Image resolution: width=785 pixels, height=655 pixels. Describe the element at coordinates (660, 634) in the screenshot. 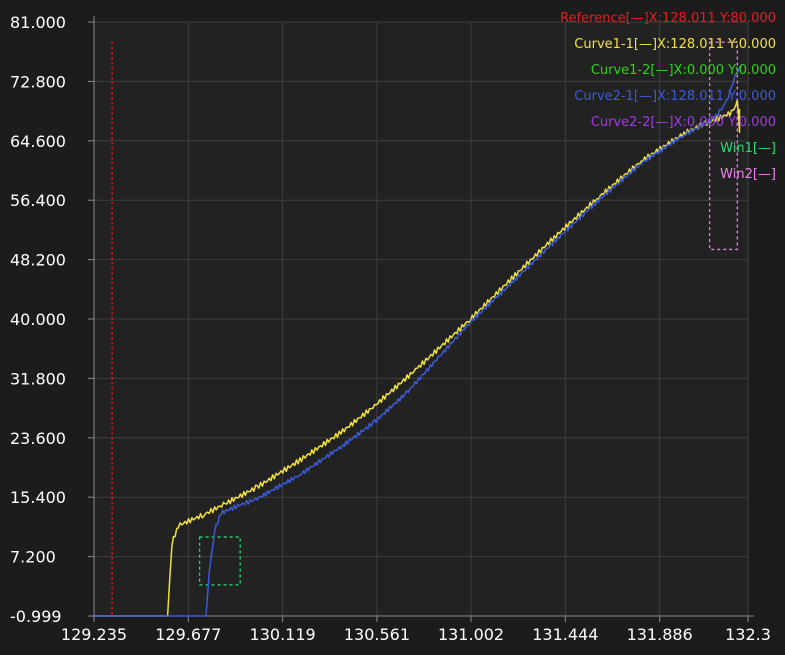

I see `x-tick-label: 131.886` at that location.